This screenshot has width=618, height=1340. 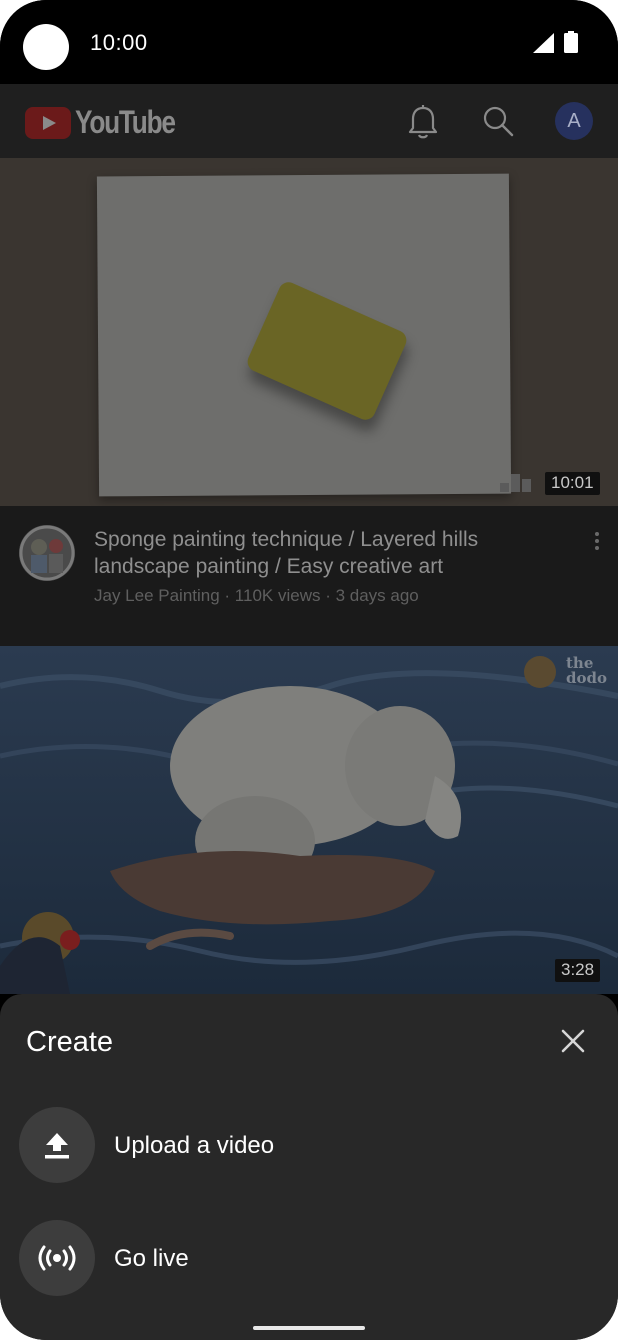 What do you see at coordinates (578, 970) in the screenshot?
I see `video-duration-badge: 3:28` at bounding box center [578, 970].